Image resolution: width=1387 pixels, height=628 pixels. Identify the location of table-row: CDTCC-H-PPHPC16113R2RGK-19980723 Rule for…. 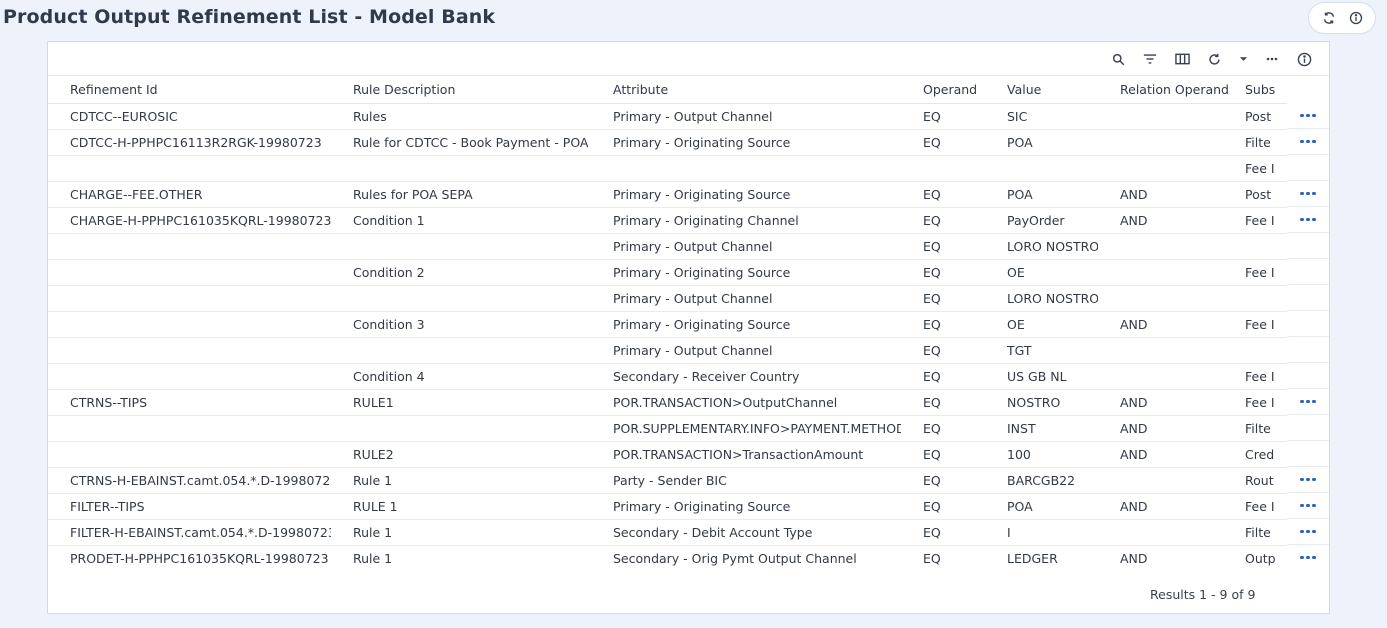
(667, 142).